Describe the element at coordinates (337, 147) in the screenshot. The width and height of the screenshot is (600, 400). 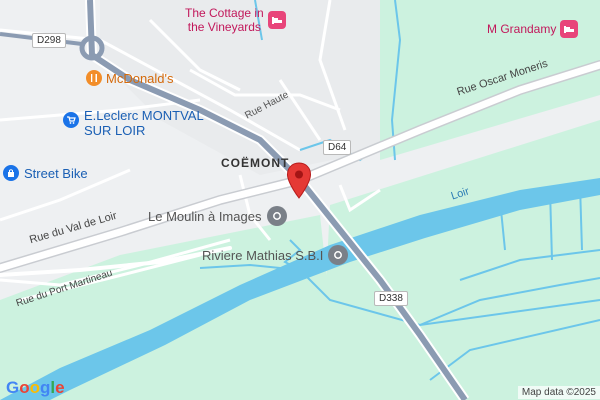
I see `road-shield-d64: D64` at that location.